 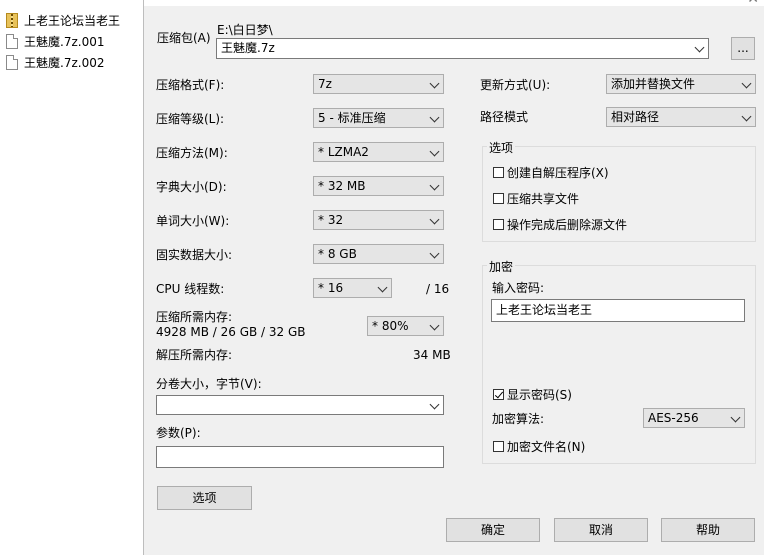 I want to click on options-group-title: 选项, so click(x=501, y=147).